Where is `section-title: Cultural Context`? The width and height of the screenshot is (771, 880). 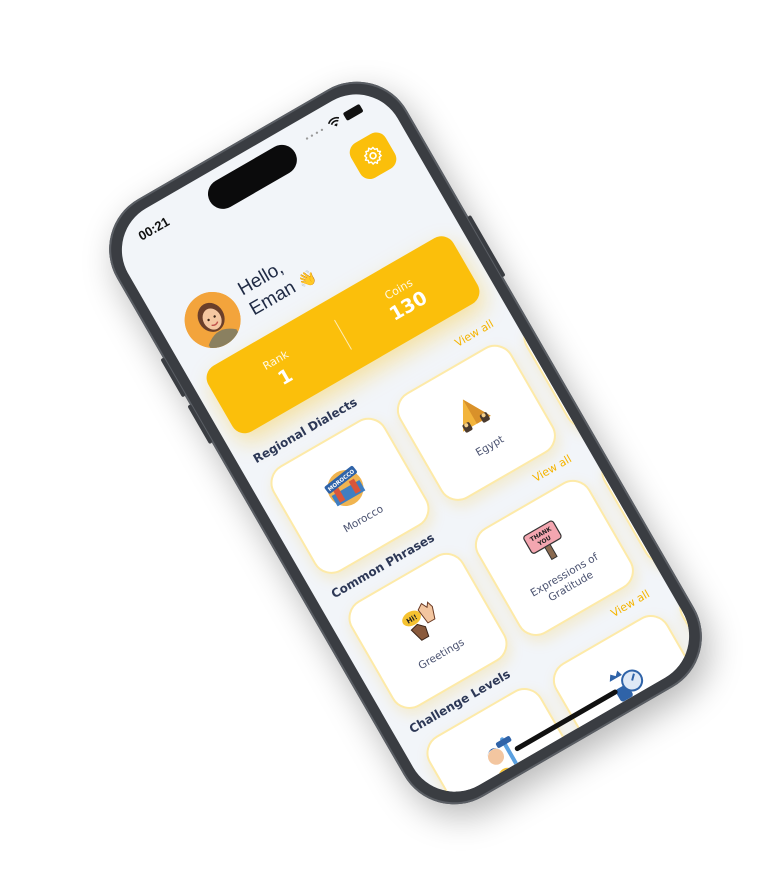
section-title: Cultural Context is located at coordinates (529, 801).